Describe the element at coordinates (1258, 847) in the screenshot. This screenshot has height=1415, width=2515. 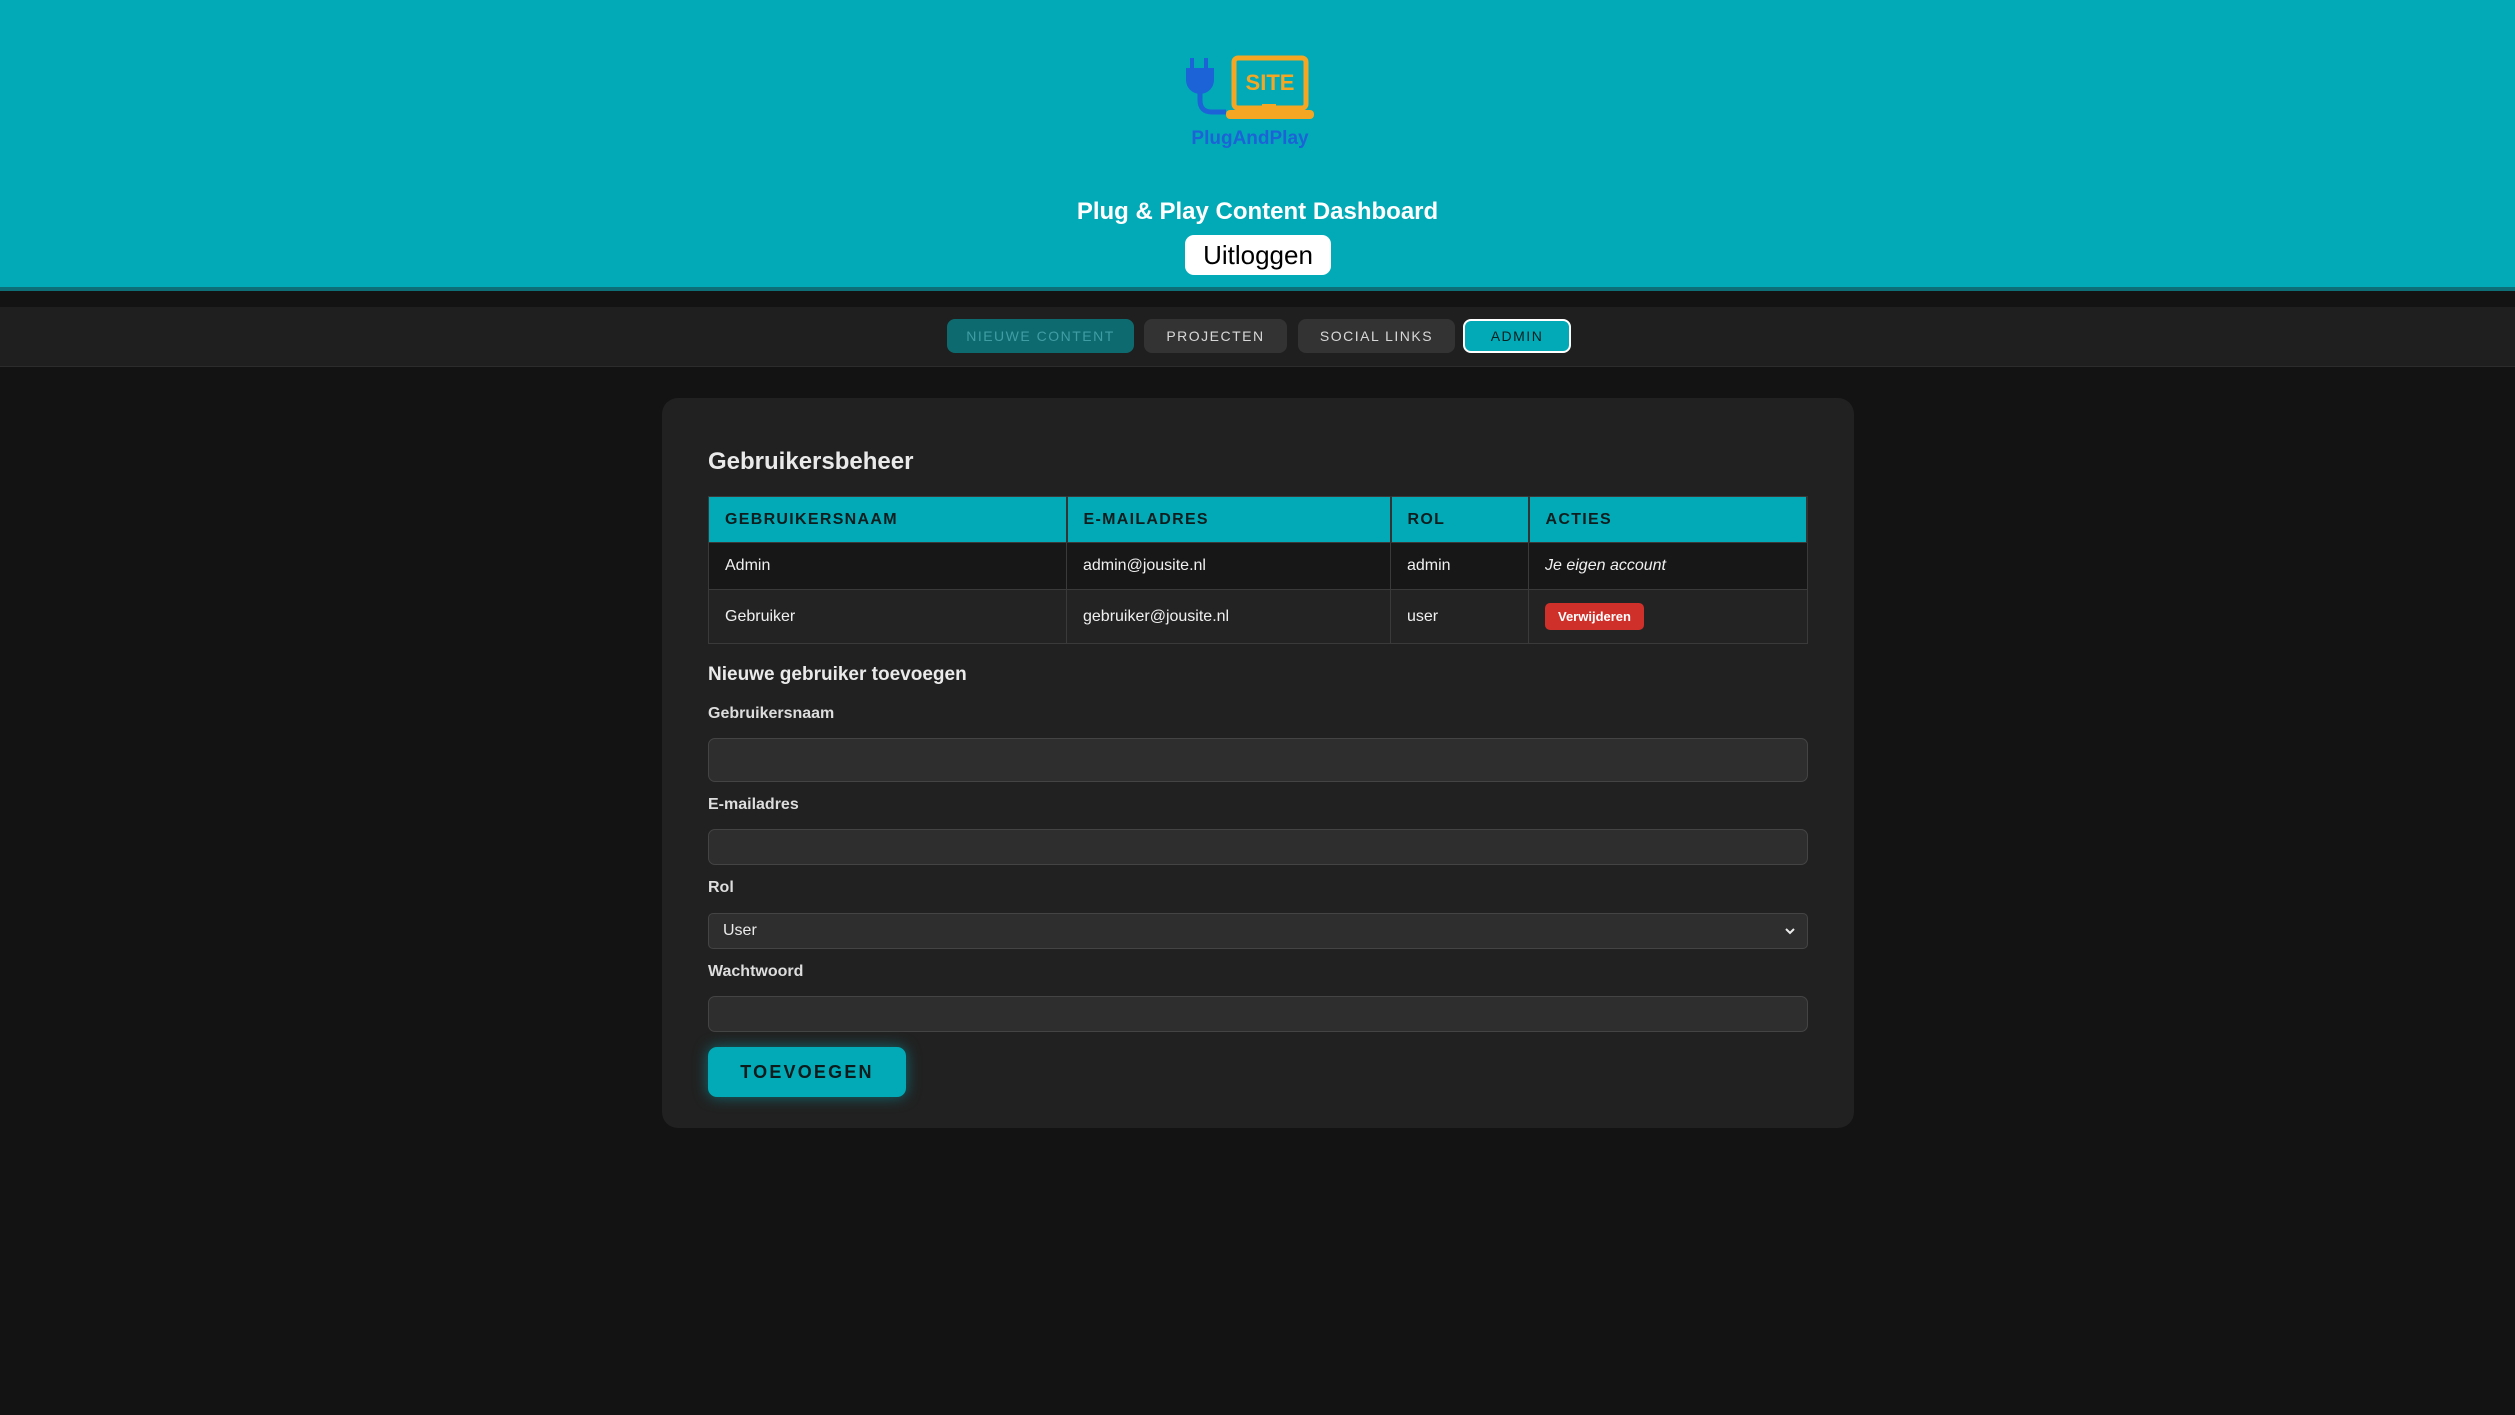
I see `email-input` at that location.